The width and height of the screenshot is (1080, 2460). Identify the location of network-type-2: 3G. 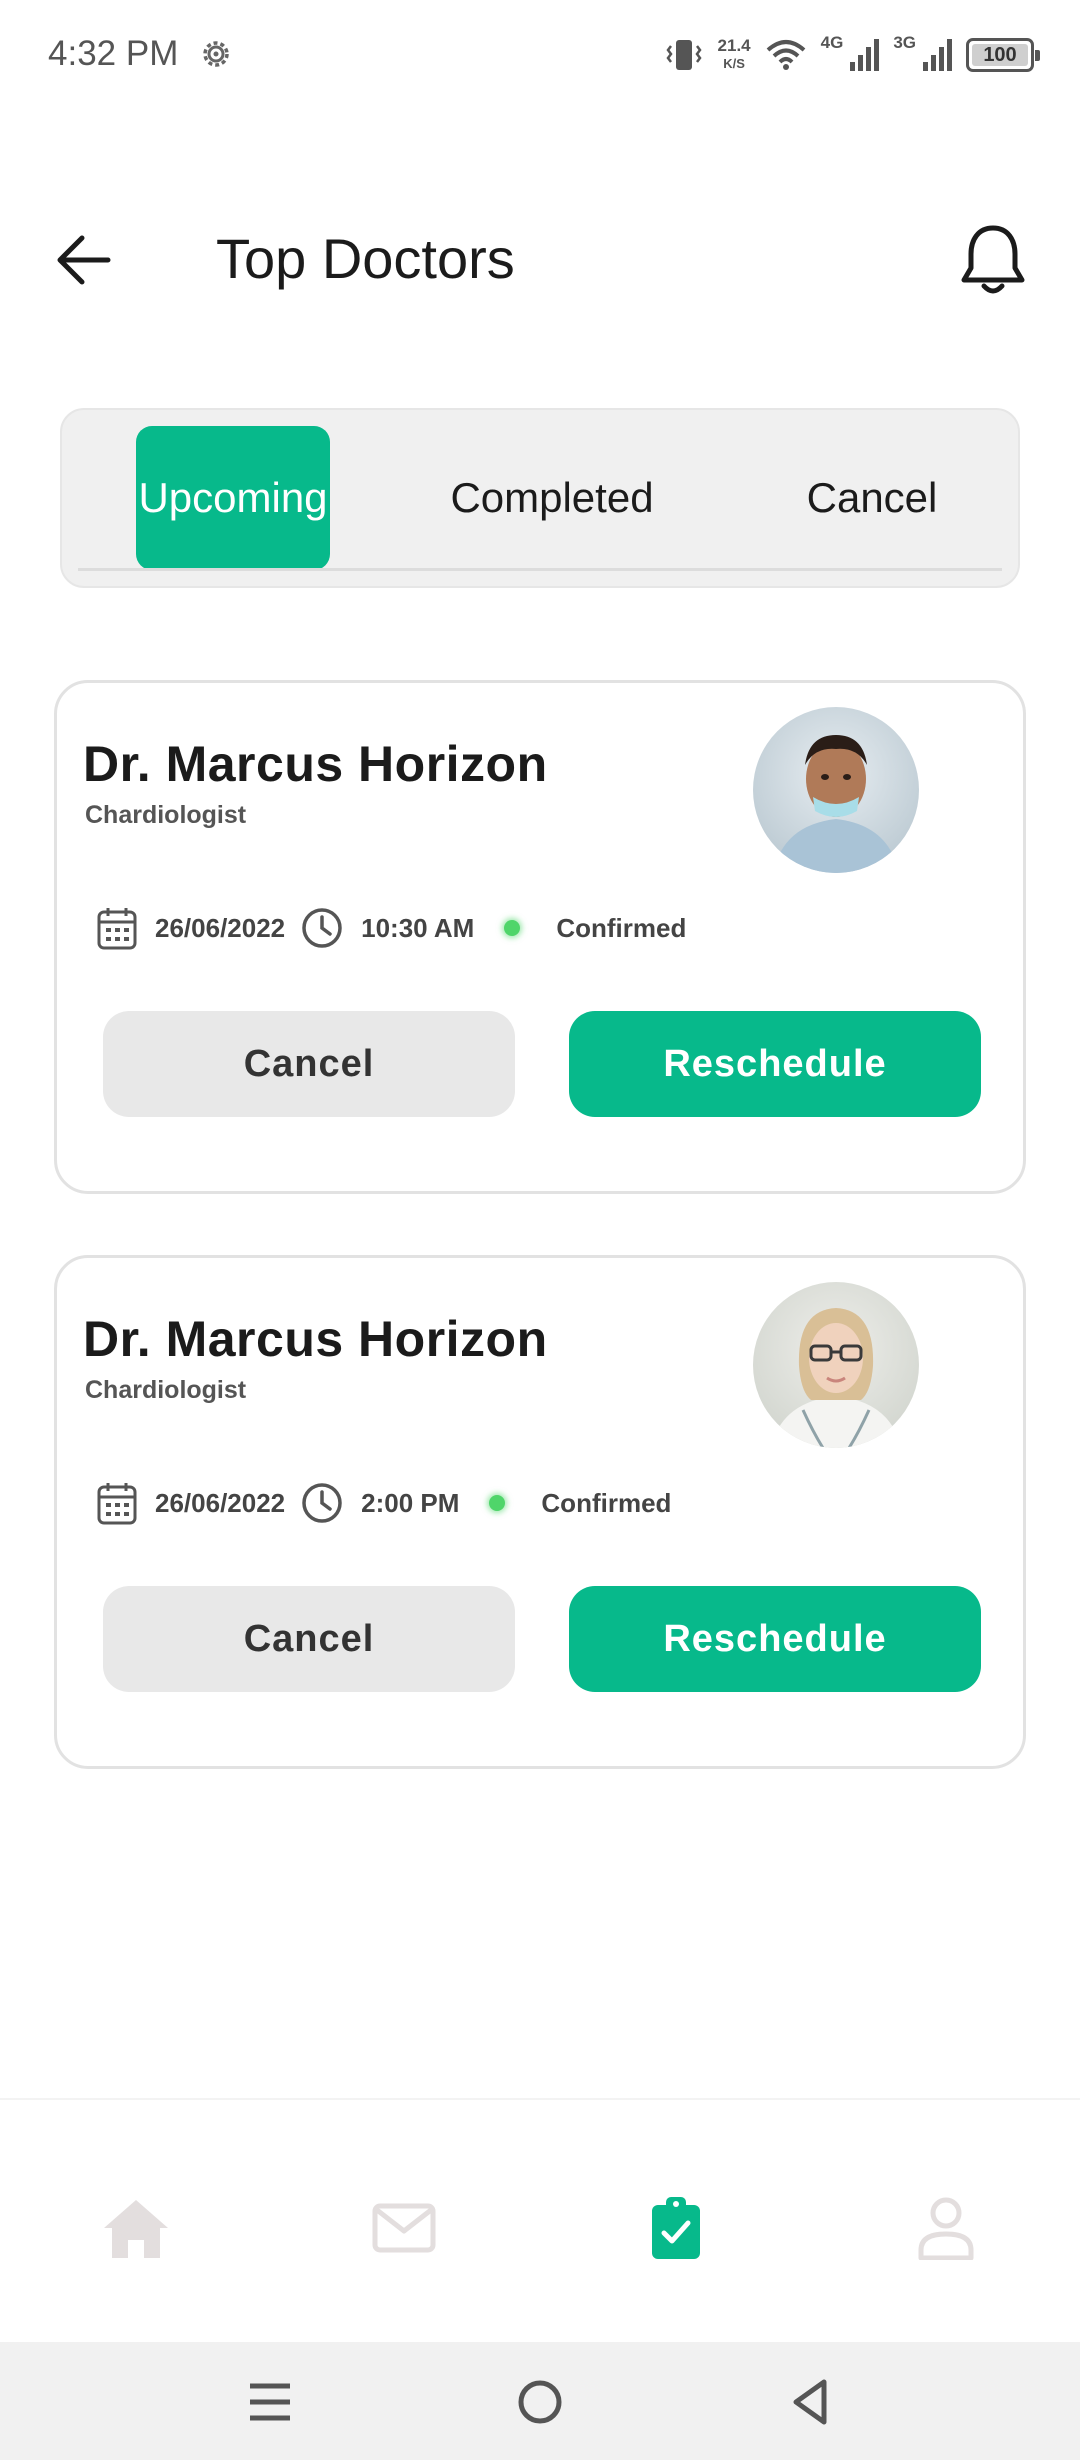
(904, 42).